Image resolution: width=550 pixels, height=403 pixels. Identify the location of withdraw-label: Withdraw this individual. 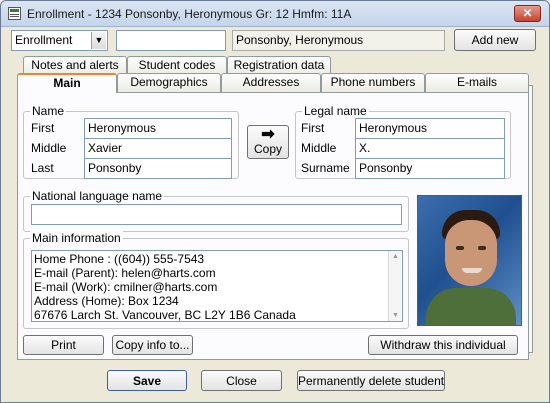
(443, 345).